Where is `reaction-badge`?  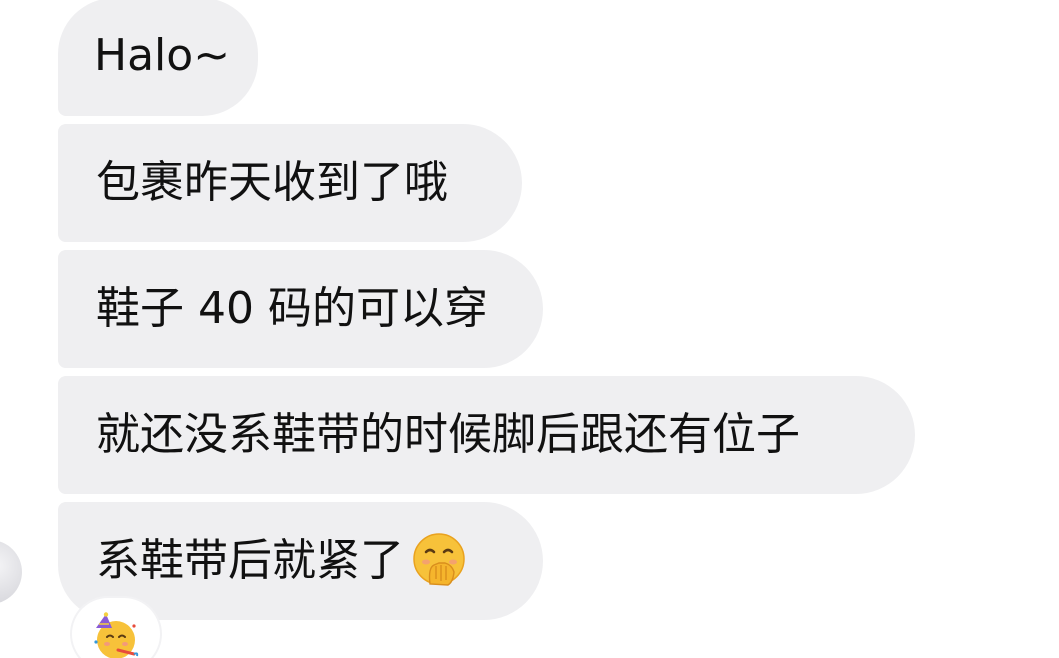 reaction-badge is located at coordinates (116, 628).